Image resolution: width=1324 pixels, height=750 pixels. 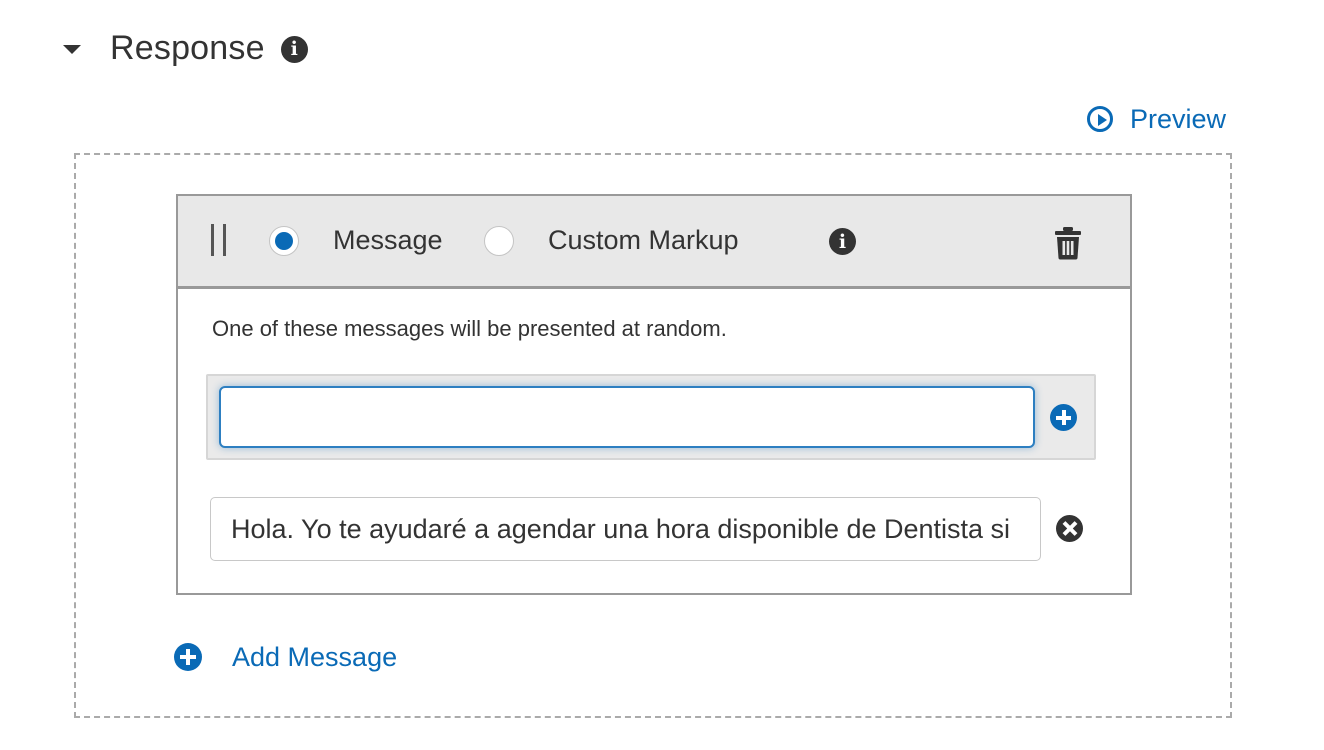 What do you see at coordinates (643, 240) in the screenshot?
I see `radio-custom-markup-label: Custom Markup` at bounding box center [643, 240].